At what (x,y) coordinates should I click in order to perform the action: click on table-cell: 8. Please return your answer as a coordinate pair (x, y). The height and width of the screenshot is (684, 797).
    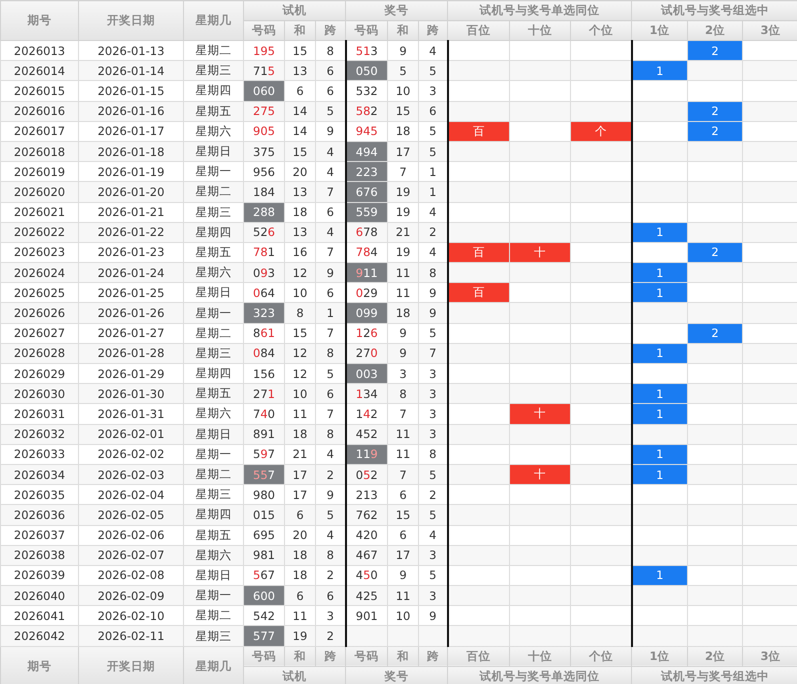
    Looking at the image, I should click on (300, 313).